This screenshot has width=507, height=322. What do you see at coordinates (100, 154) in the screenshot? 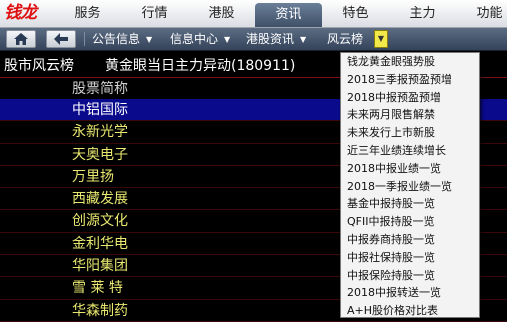
I see `stock-name: 天奥电子` at bounding box center [100, 154].